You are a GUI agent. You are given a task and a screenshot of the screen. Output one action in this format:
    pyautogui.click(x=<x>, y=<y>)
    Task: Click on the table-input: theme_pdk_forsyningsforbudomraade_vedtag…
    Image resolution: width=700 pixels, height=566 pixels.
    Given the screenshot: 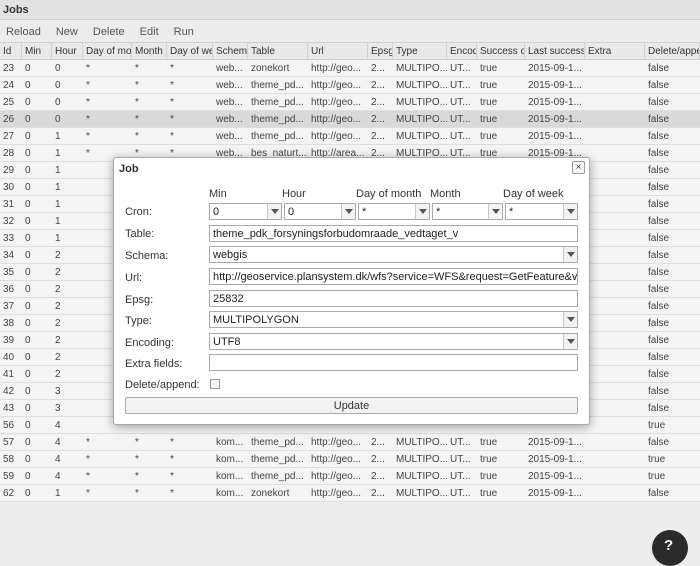 What is the action you would take?
    pyautogui.click(x=393, y=233)
    